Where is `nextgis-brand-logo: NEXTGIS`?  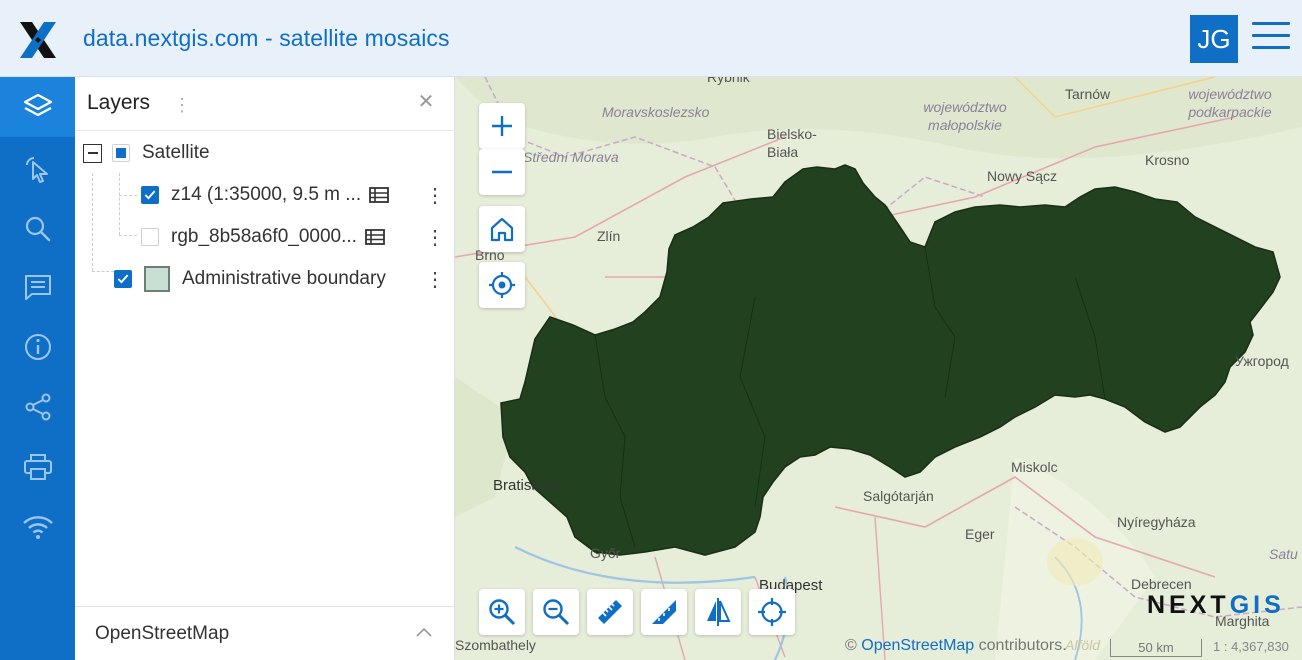 nextgis-brand-logo: NEXTGIS is located at coordinates (1216, 605).